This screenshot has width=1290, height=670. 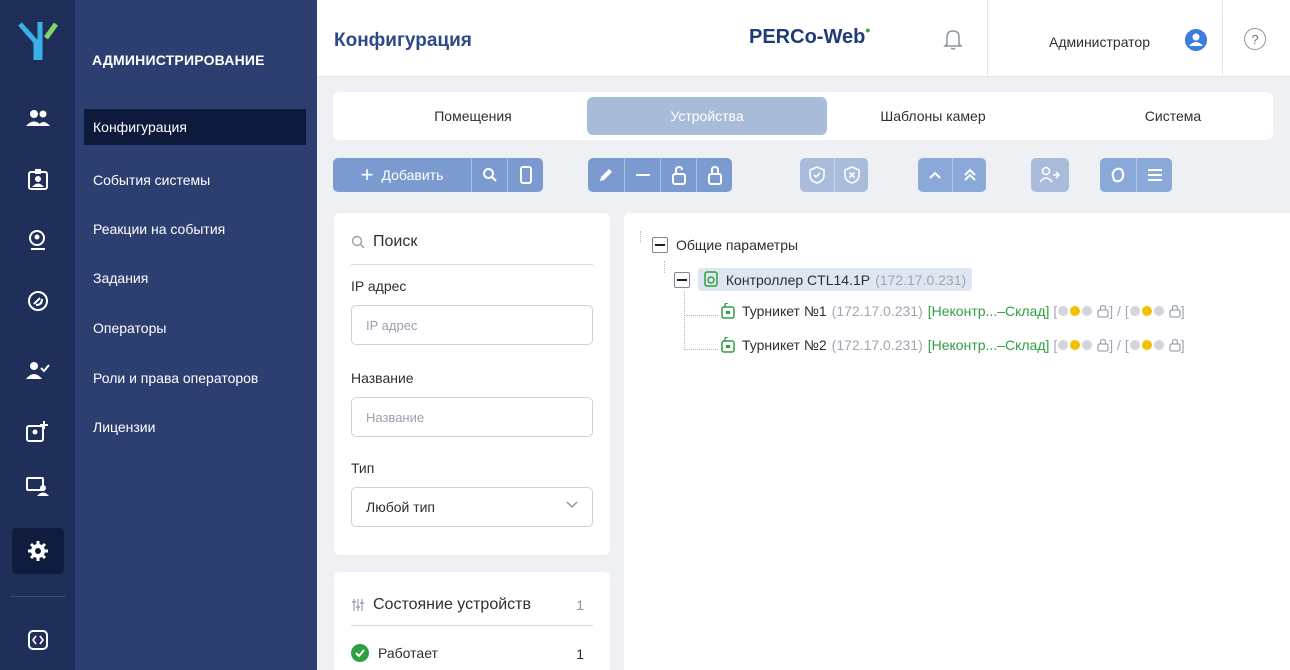 What do you see at coordinates (1196, 40) in the screenshot?
I see `avatar-icon` at bounding box center [1196, 40].